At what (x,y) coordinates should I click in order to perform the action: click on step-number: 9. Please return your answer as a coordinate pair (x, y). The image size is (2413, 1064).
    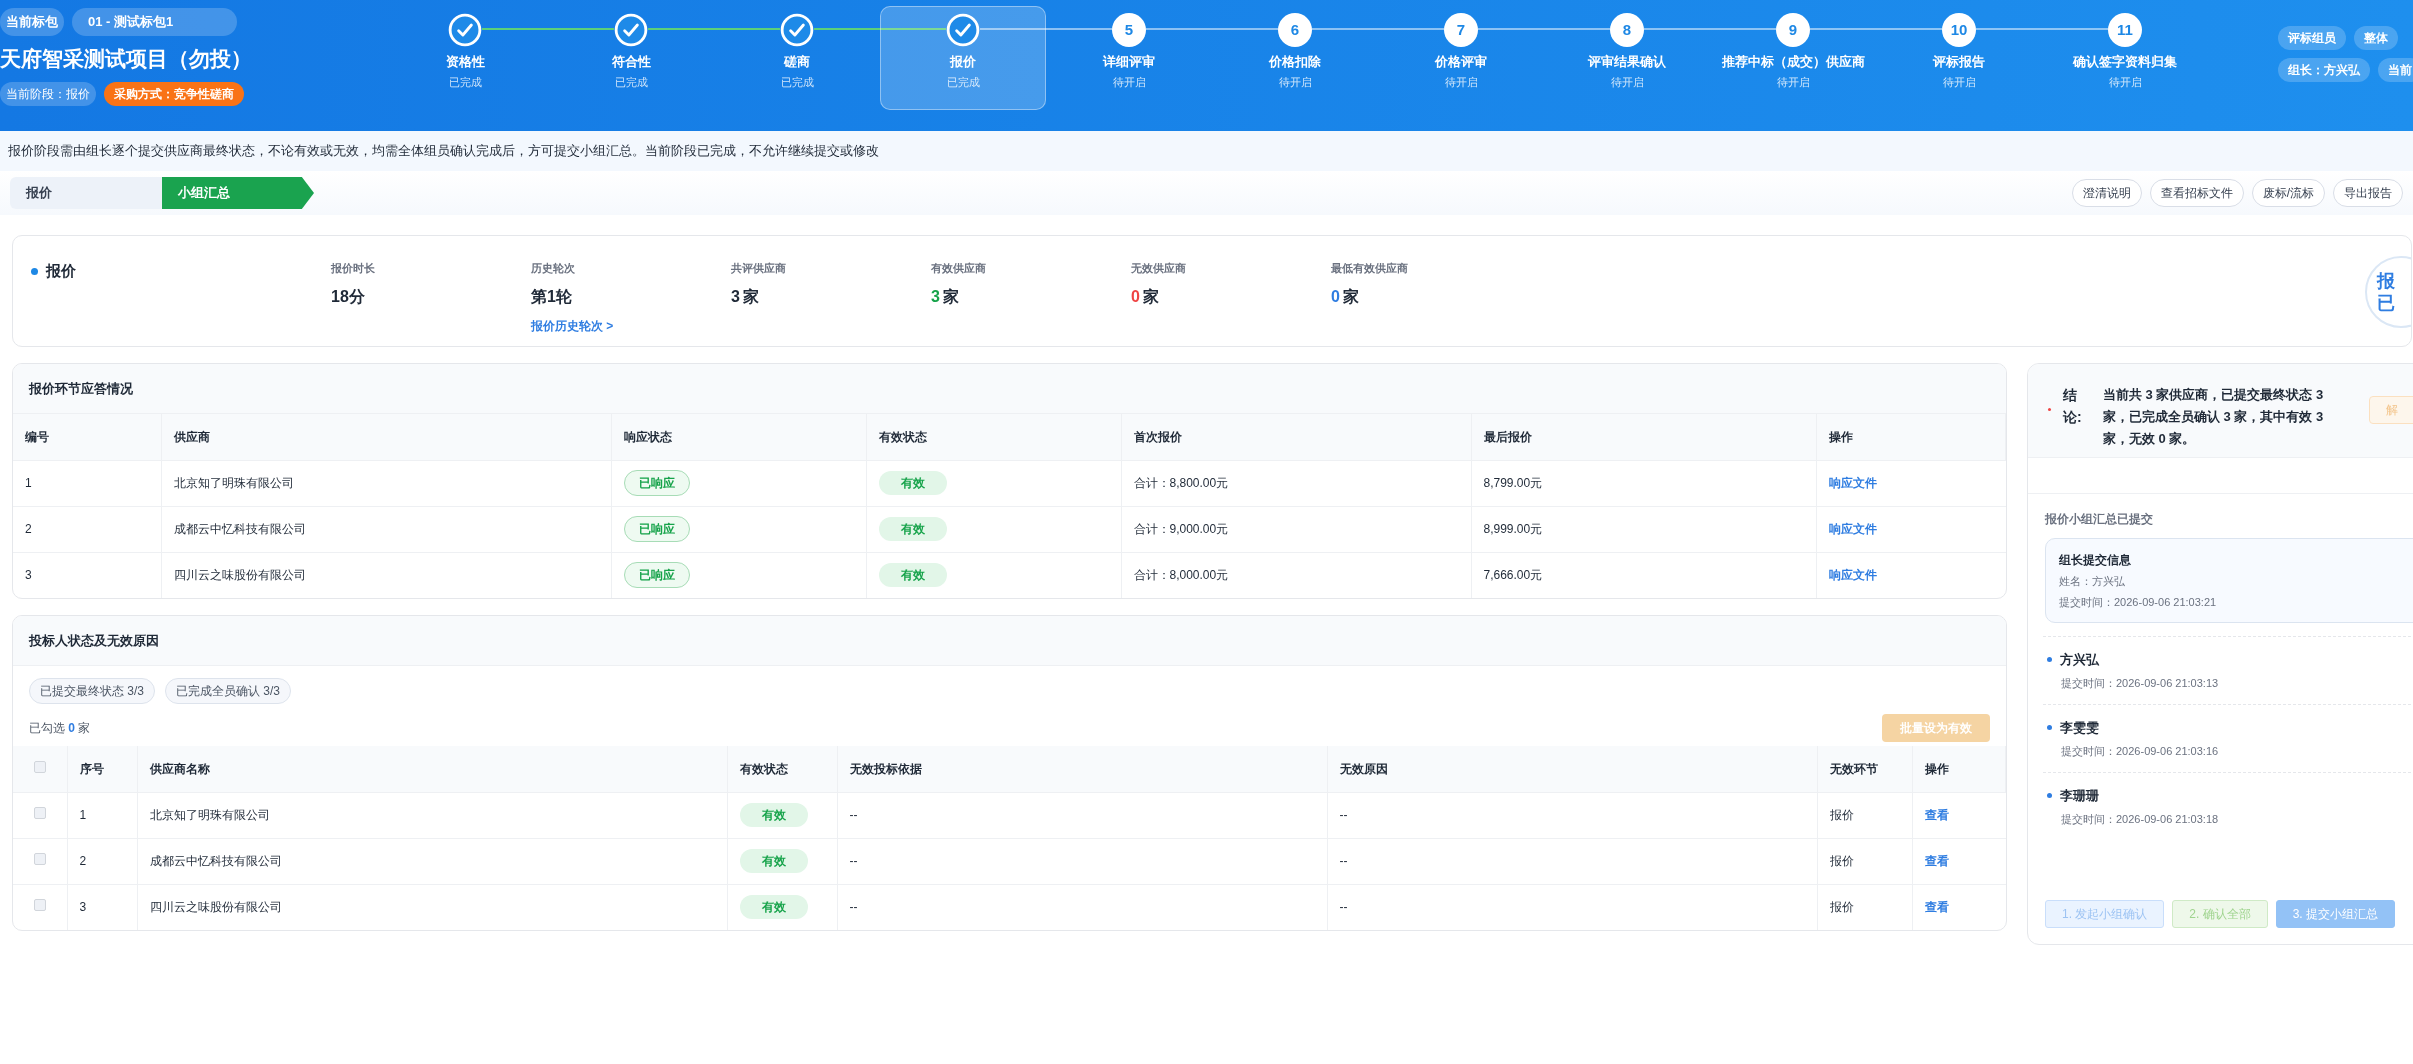
    Looking at the image, I should click on (1793, 30).